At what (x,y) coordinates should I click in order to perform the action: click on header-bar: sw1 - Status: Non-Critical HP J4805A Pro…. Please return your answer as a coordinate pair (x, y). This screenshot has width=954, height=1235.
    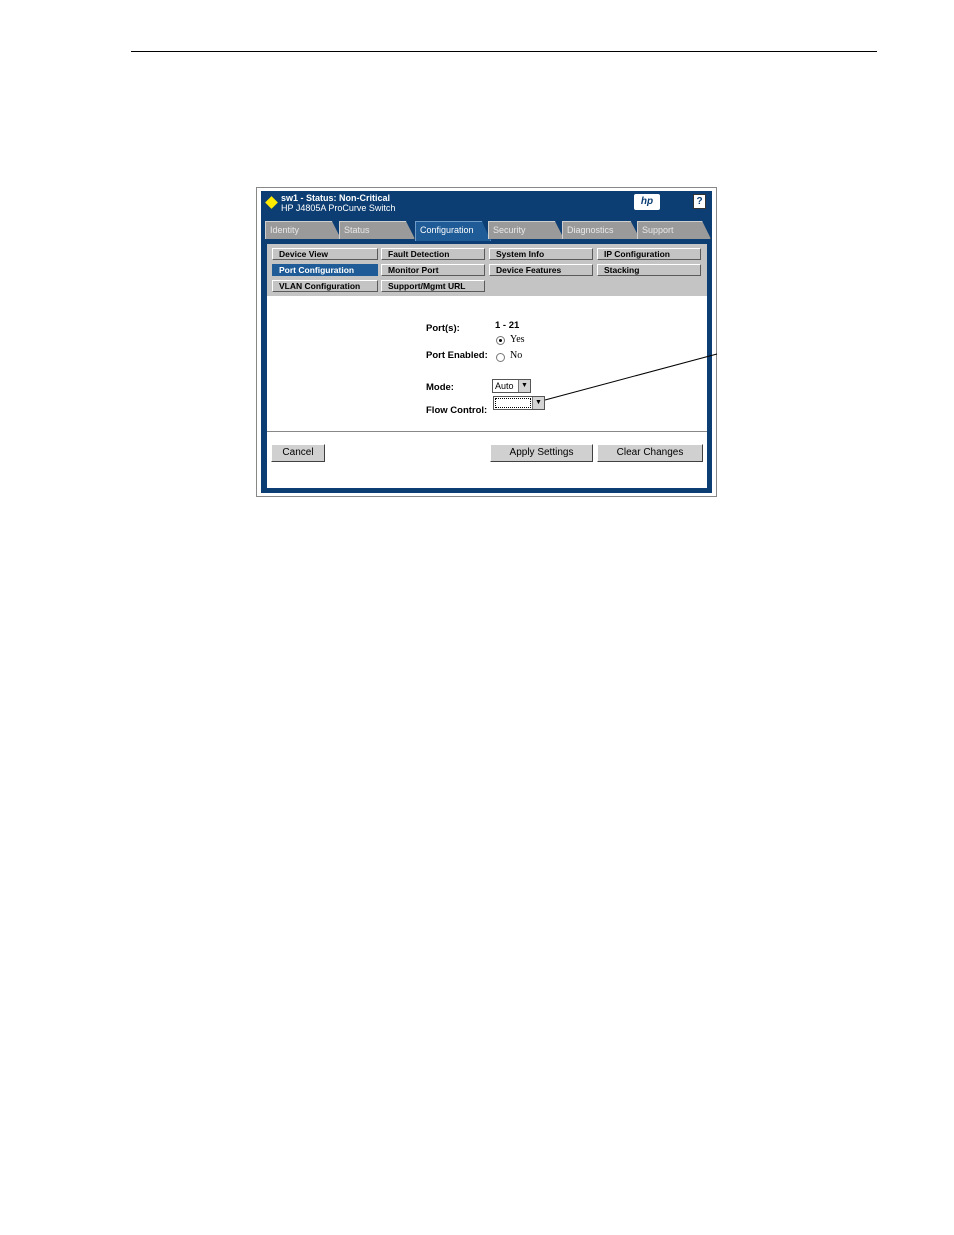
    Looking at the image, I should click on (486, 205).